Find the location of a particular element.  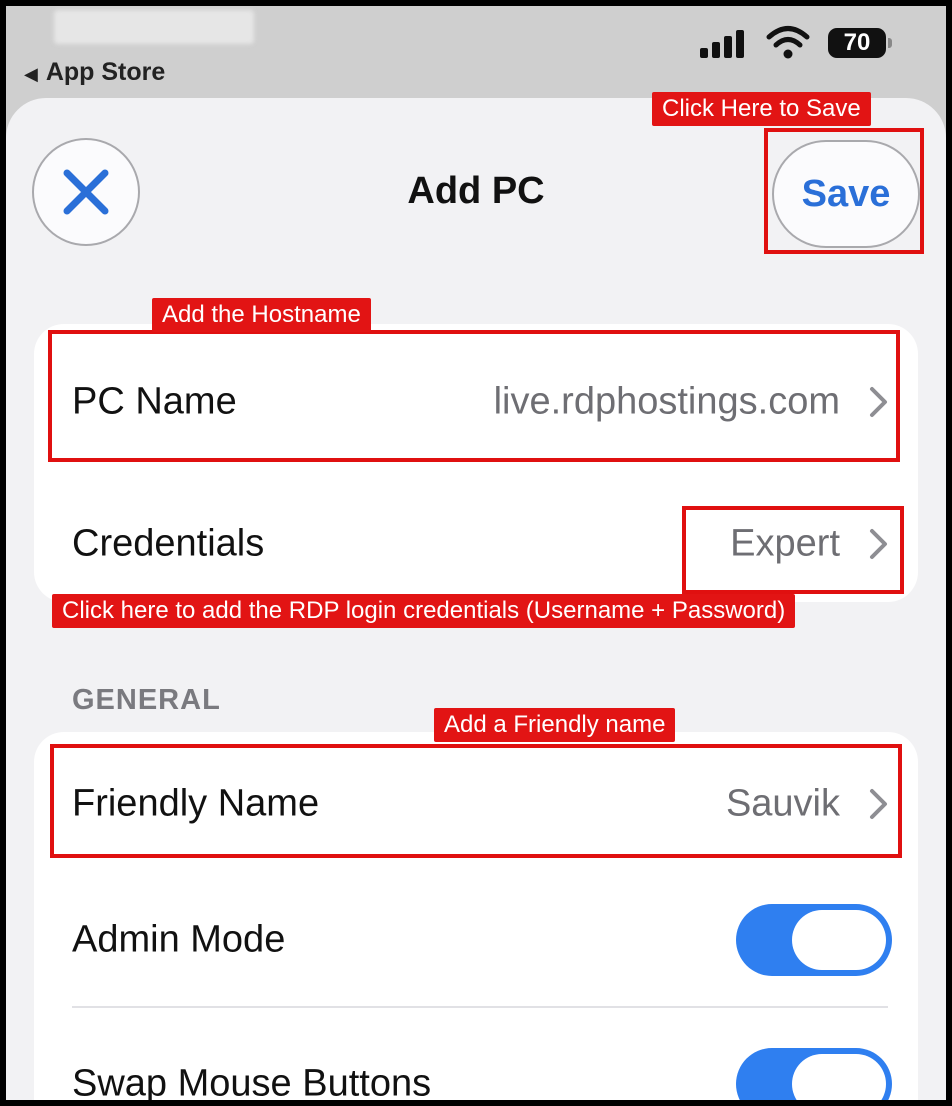

hostname-annotation: Add the Hostname is located at coordinates (261, 315).